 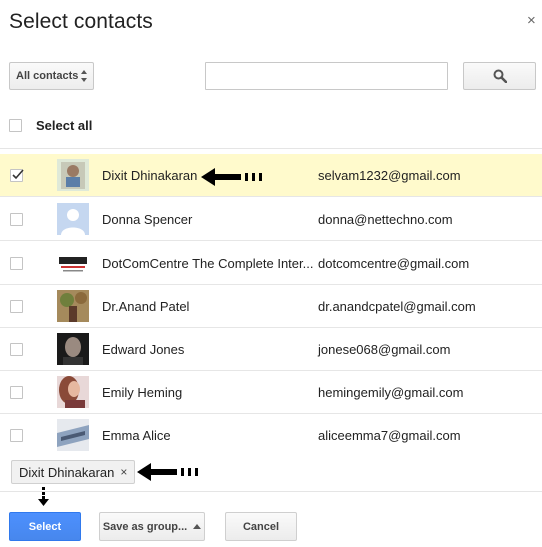 I want to click on contact-email: dr.anandcpatel@gmail.com, so click(x=397, y=306).